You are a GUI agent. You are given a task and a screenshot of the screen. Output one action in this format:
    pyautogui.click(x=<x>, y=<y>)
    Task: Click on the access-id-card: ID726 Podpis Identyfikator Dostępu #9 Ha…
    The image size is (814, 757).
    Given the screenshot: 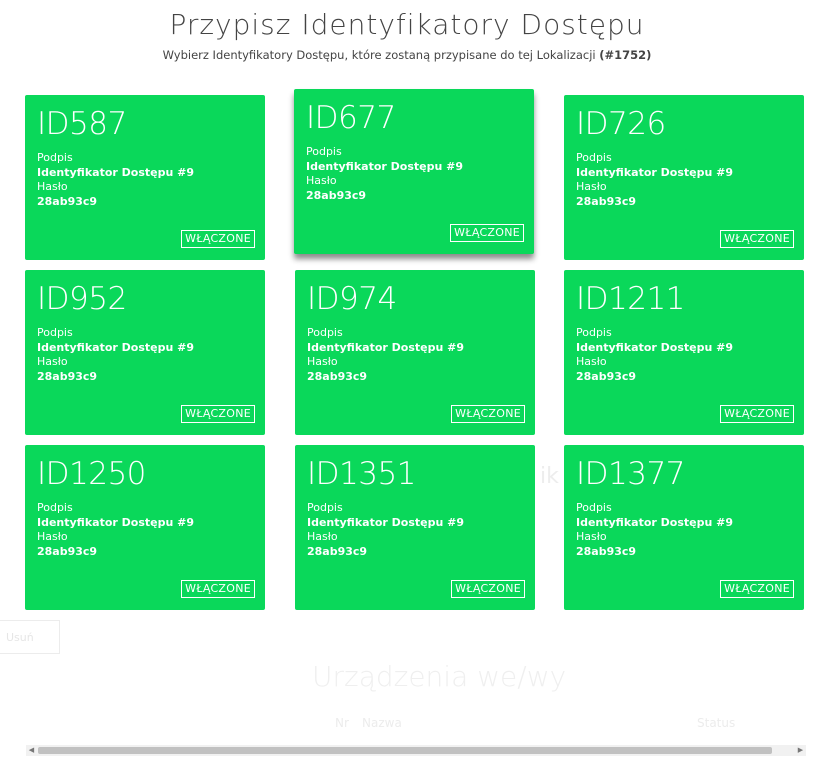 What is the action you would take?
    pyautogui.click(x=684, y=177)
    